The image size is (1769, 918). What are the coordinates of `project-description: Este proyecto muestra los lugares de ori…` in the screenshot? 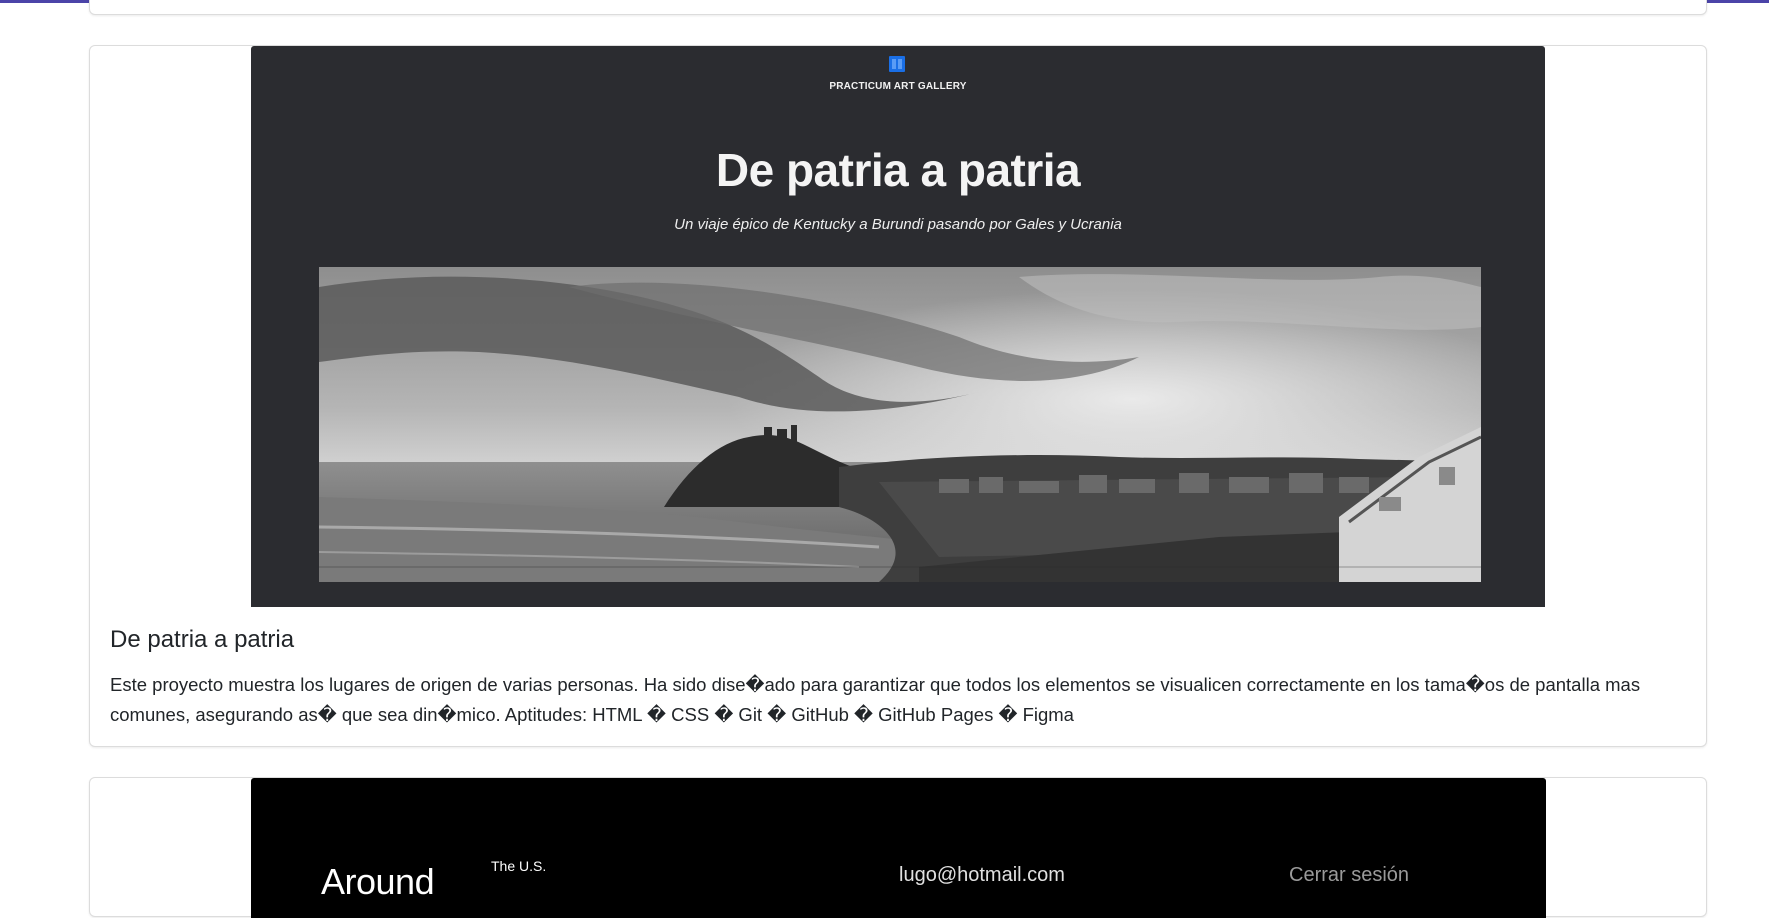 It's located at (875, 699).